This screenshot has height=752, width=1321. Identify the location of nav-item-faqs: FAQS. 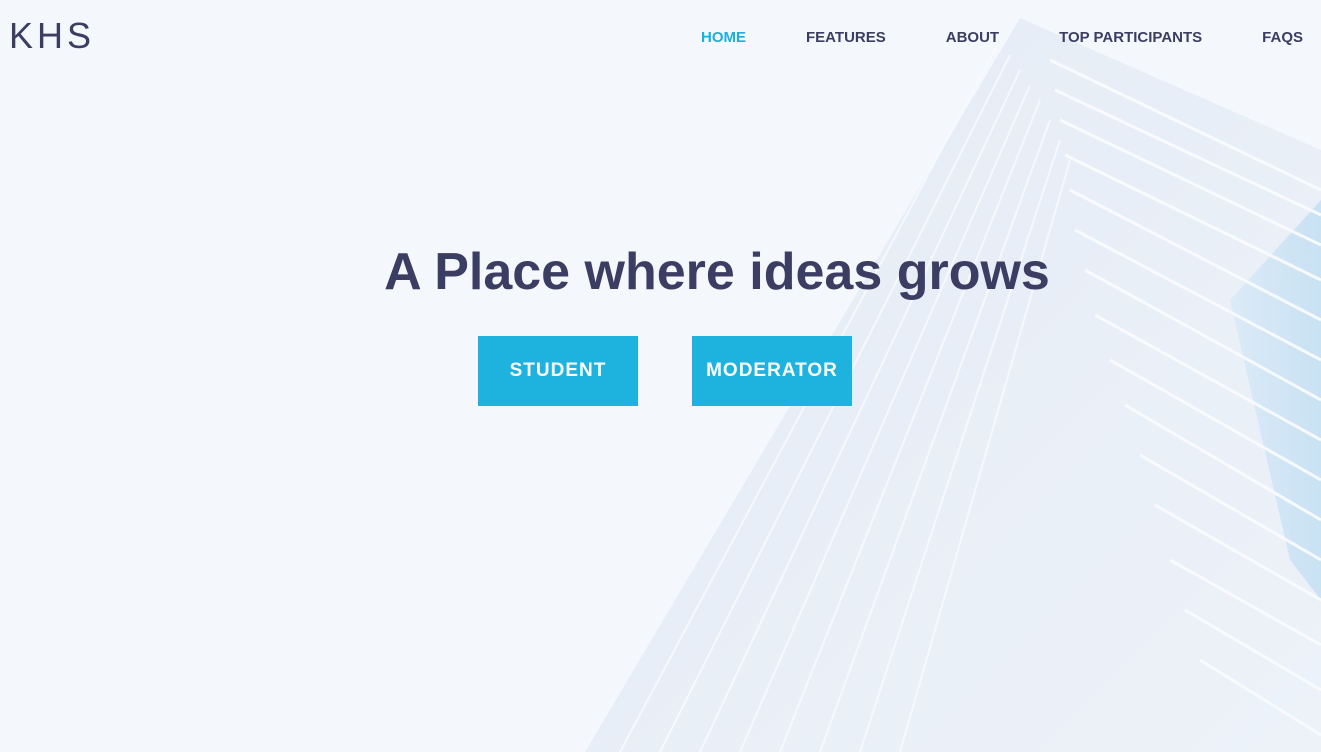
(1282, 38).